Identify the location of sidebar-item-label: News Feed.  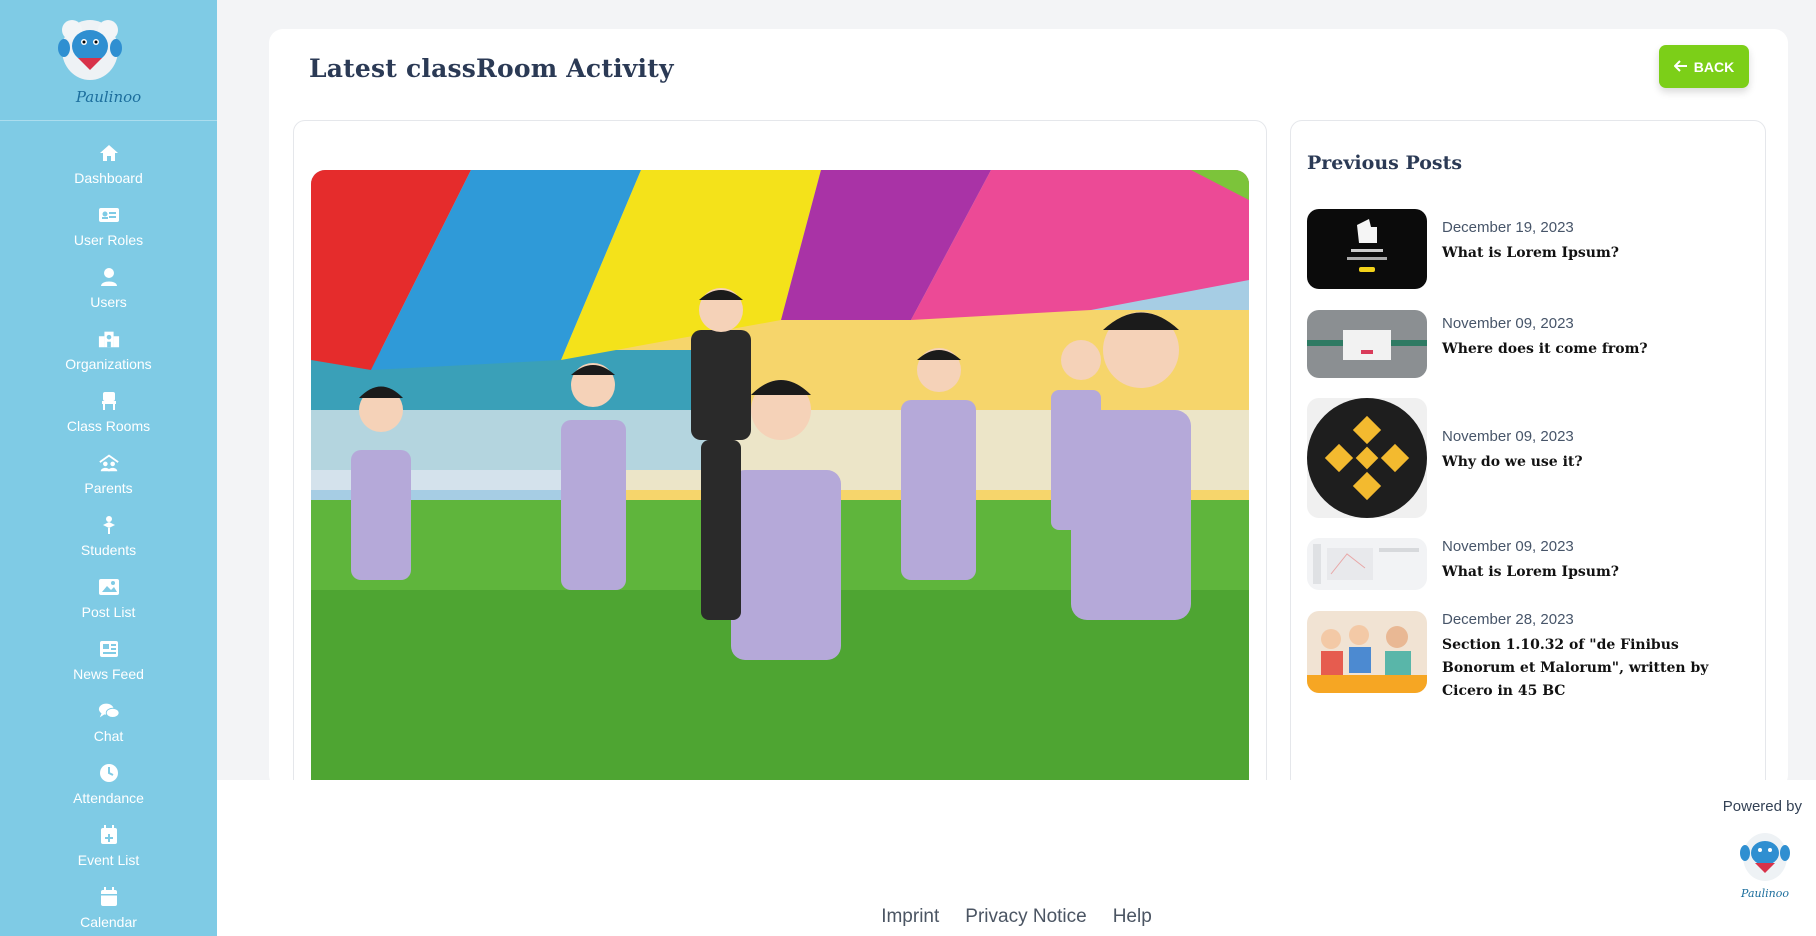
(108, 674).